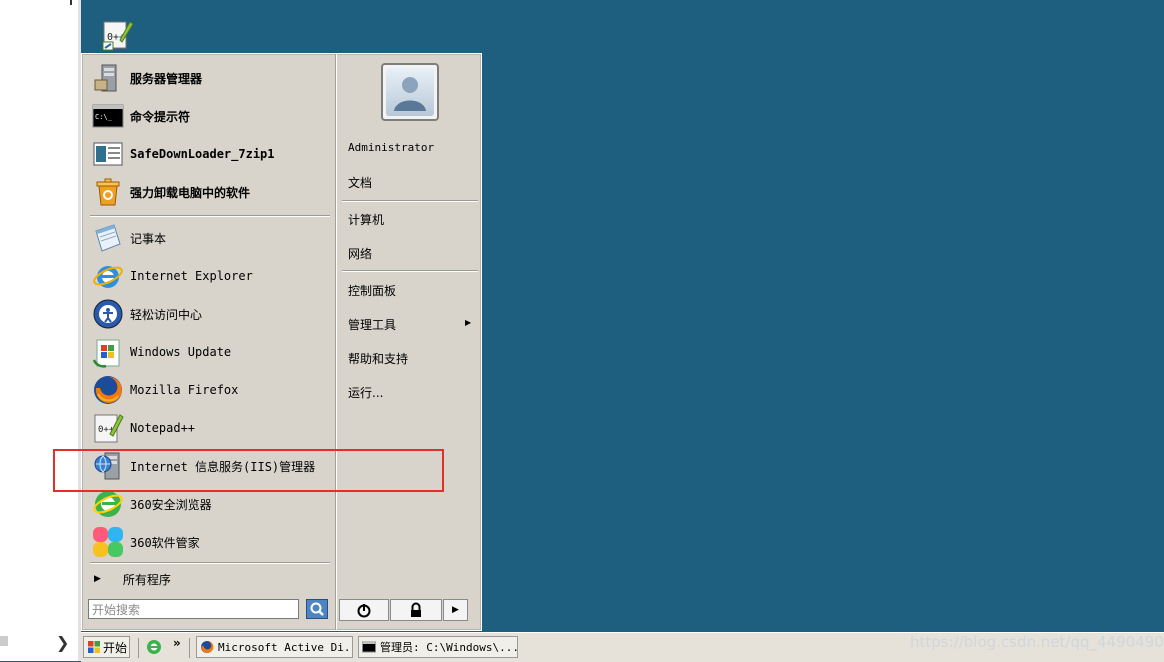  What do you see at coordinates (94, 647) in the screenshot?
I see `windows-logo-icon` at bounding box center [94, 647].